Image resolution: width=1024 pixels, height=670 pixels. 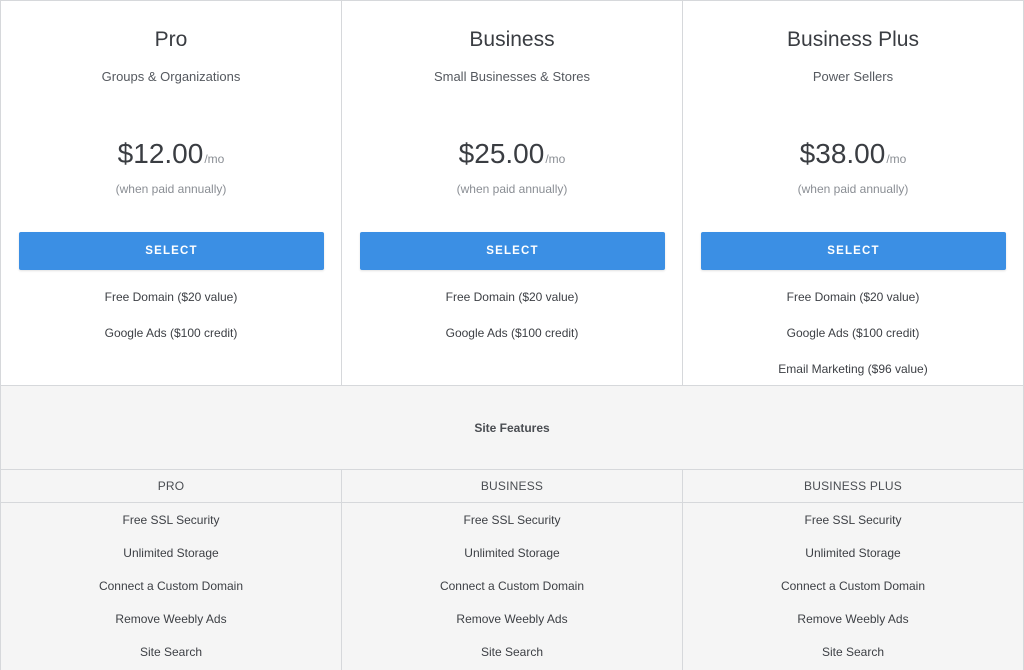 I want to click on perk-item: Email Marketing ($96 value), so click(x=853, y=369).